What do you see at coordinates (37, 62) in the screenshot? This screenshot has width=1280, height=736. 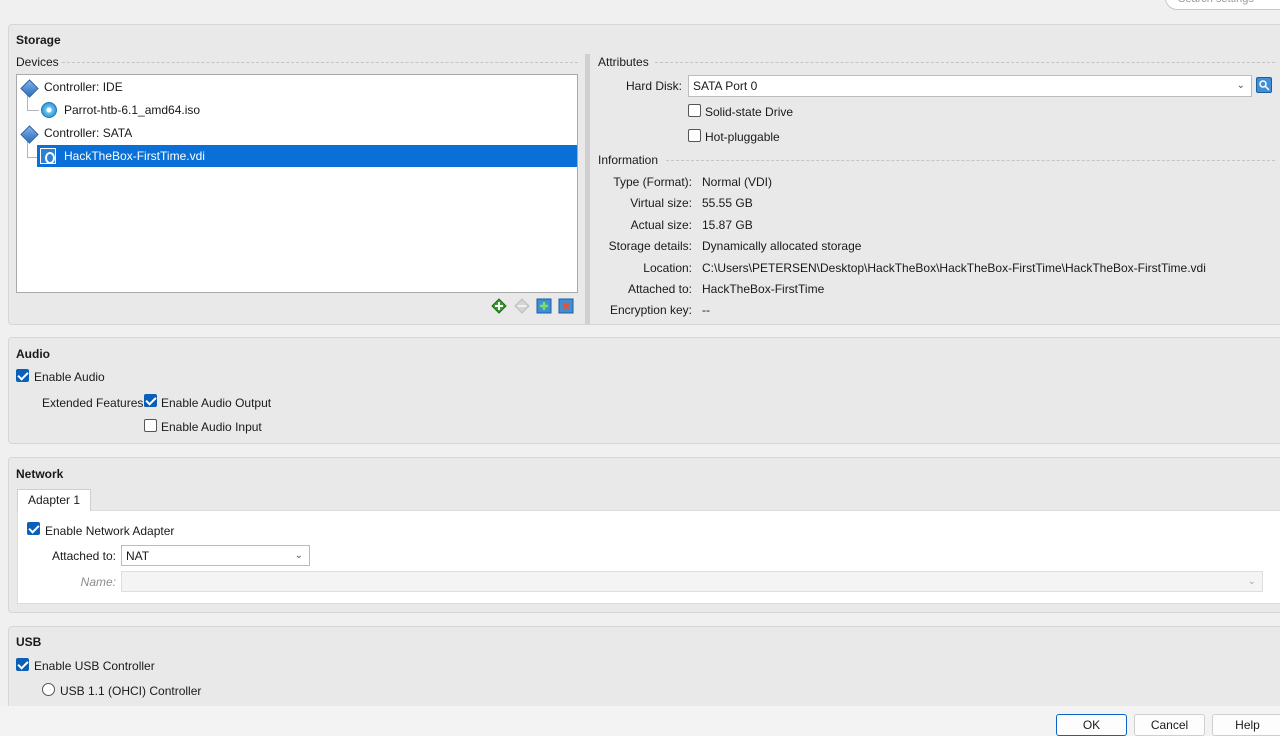 I see `devices-label: Devices` at bounding box center [37, 62].